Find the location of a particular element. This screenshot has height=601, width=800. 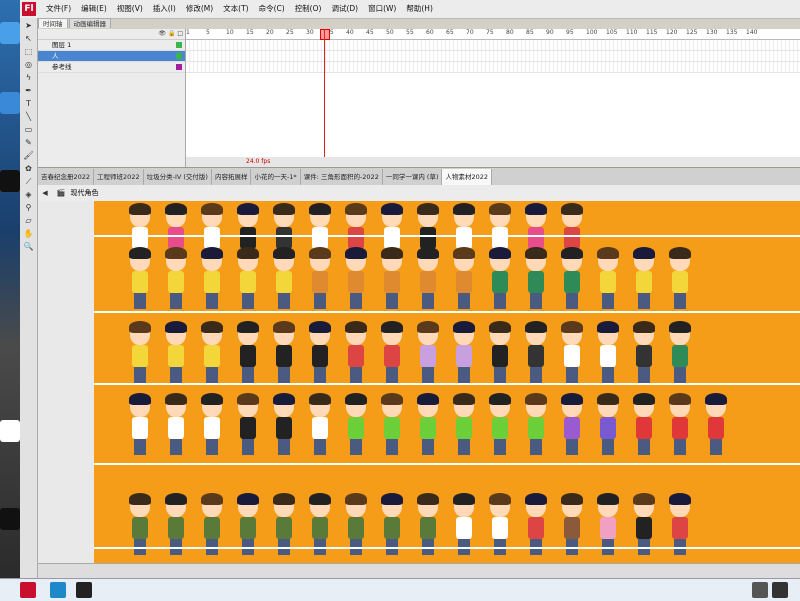

menu-item: 帮助(H) is located at coordinates (419, 9).